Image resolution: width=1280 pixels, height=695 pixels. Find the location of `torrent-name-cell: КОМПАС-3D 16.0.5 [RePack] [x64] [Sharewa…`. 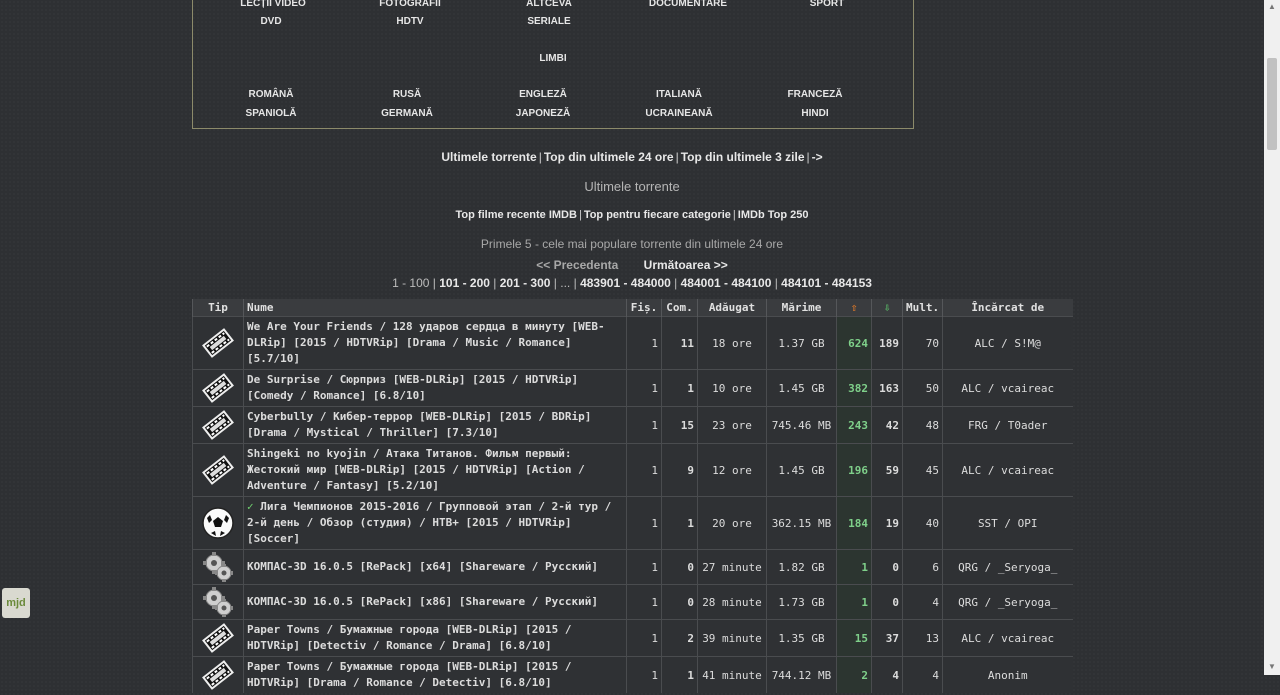

torrent-name-cell: КОМПАС-3D 16.0.5 [RePack] [x64] [Sharewa… is located at coordinates (435, 567).